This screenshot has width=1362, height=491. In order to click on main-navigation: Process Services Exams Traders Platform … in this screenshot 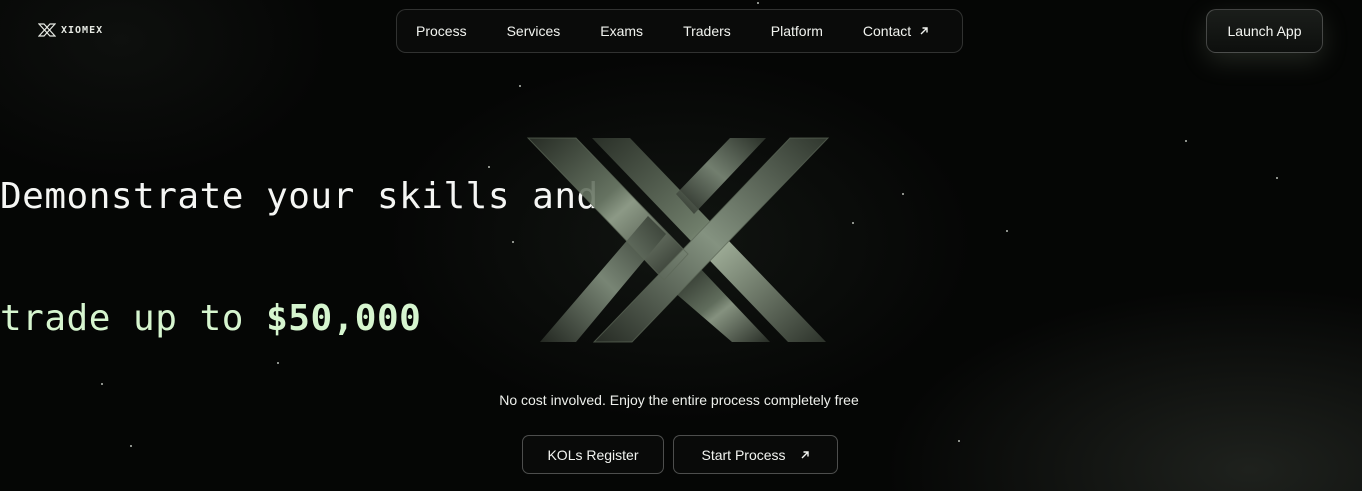, I will do `click(679, 31)`.